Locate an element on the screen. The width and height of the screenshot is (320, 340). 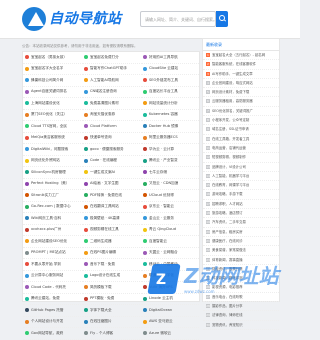
site-link: 七牛云存储 is located at coordinates (170, 173).